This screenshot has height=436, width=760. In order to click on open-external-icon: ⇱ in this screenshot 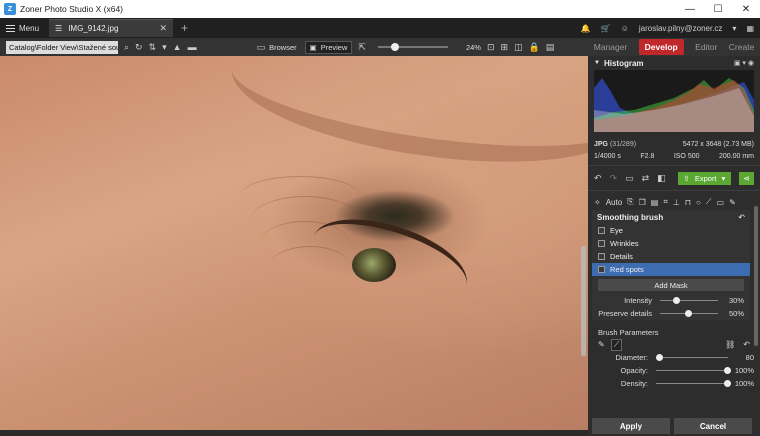, I will do `click(362, 47)`.